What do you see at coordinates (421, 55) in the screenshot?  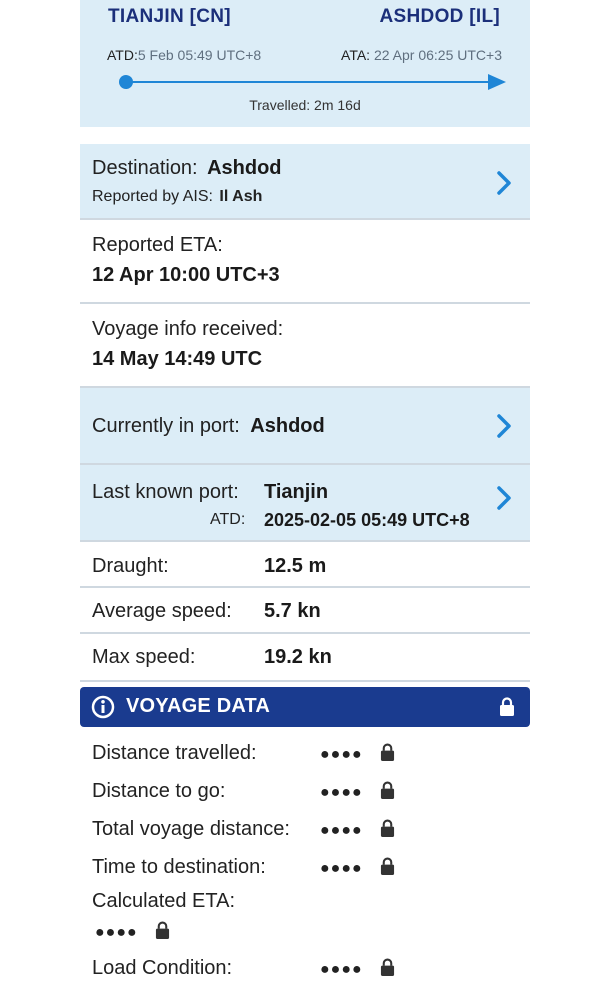 I see `ata-time: ATA: 22 Apr 06:25 UTC+3` at bounding box center [421, 55].